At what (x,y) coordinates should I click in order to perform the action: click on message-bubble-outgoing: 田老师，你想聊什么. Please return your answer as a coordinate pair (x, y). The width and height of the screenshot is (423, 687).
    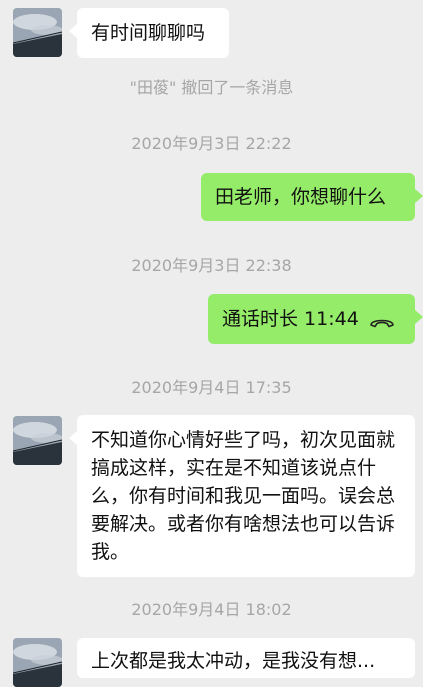
    Looking at the image, I should click on (312, 197).